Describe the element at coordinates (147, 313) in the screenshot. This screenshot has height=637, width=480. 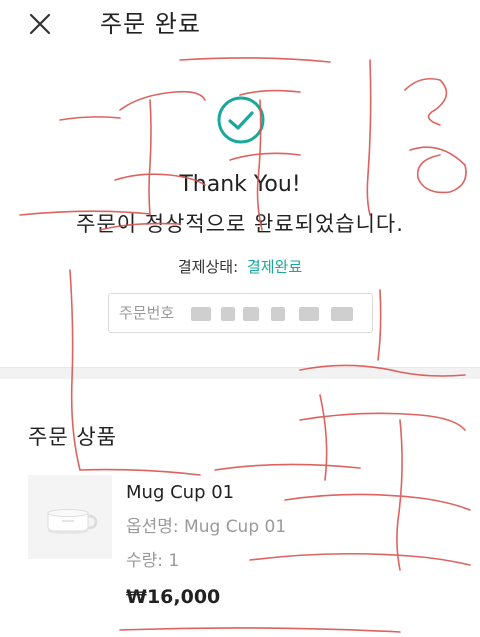
I see `order-number-label: 주문번호` at that location.